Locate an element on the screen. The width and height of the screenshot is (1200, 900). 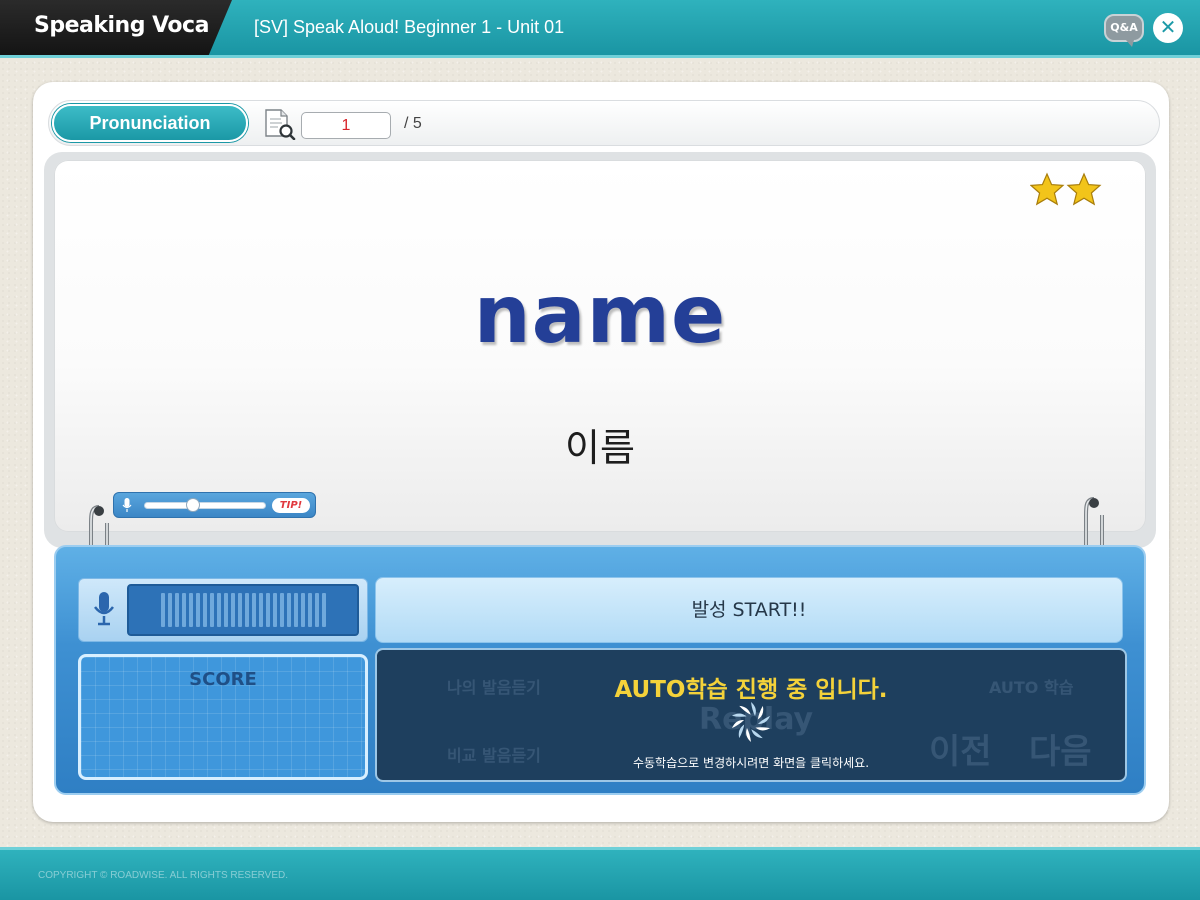
unit-title: [SV] Speak Aloud! Beginner 1 - Unit 01 is located at coordinates (409, 27).